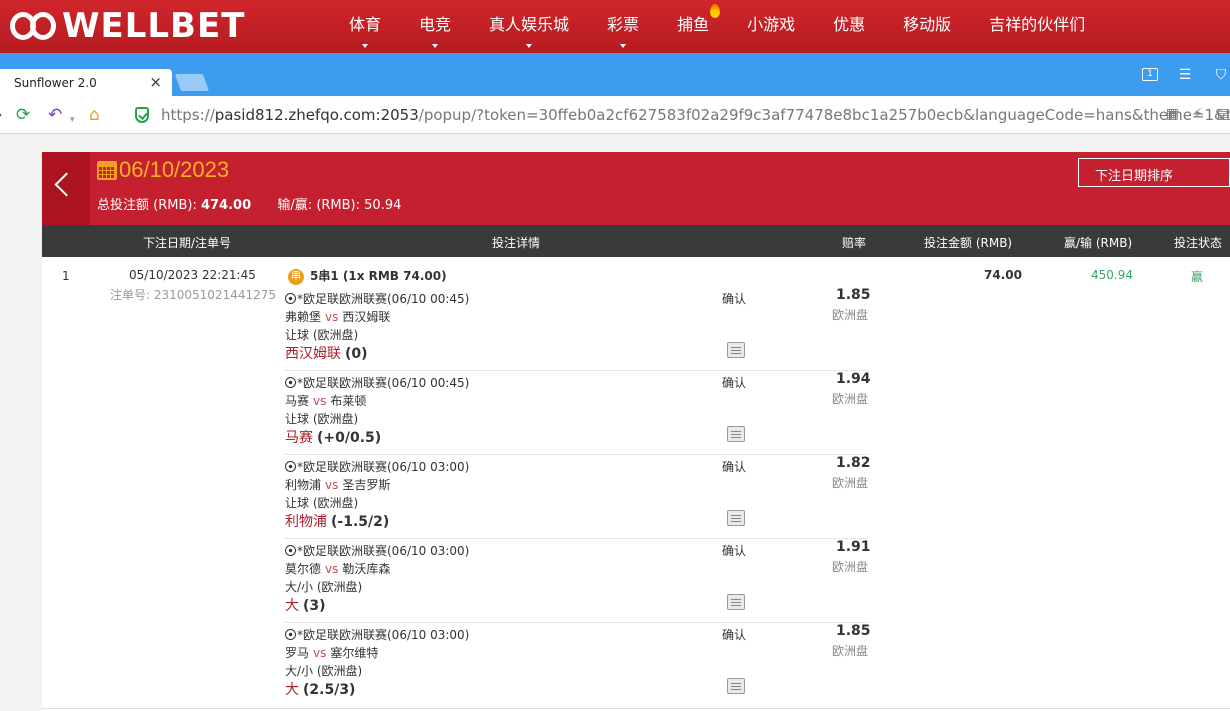 The image size is (1230, 711). I want to click on pick-team: 马赛, so click(299, 438).